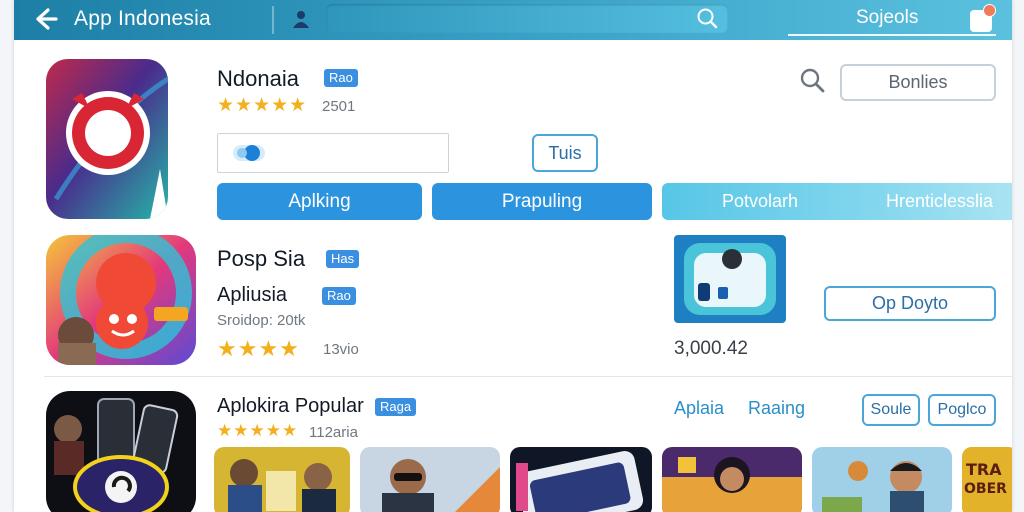 The width and height of the screenshot is (1024, 512). I want to click on app-icon-ndonaia, so click(107, 139).